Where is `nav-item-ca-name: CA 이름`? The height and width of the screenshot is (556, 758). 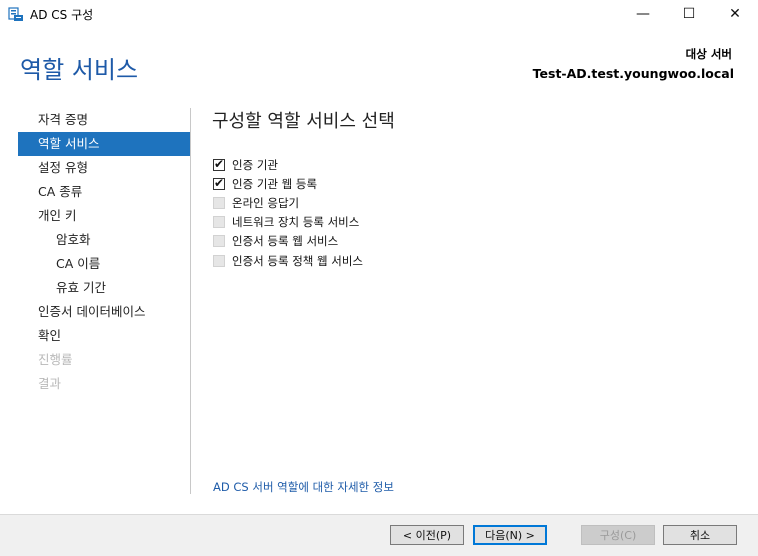
nav-item-ca-name: CA 이름 is located at coordinates (104, 264).